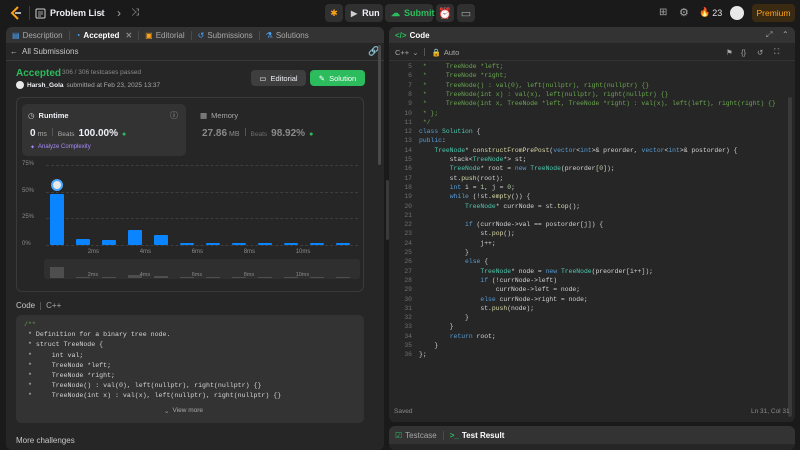 The image size is (800, 450). Describe the element at coordinates (406, 52) in the screenshot. I see `language-selector: C++ ⌄` at that location.